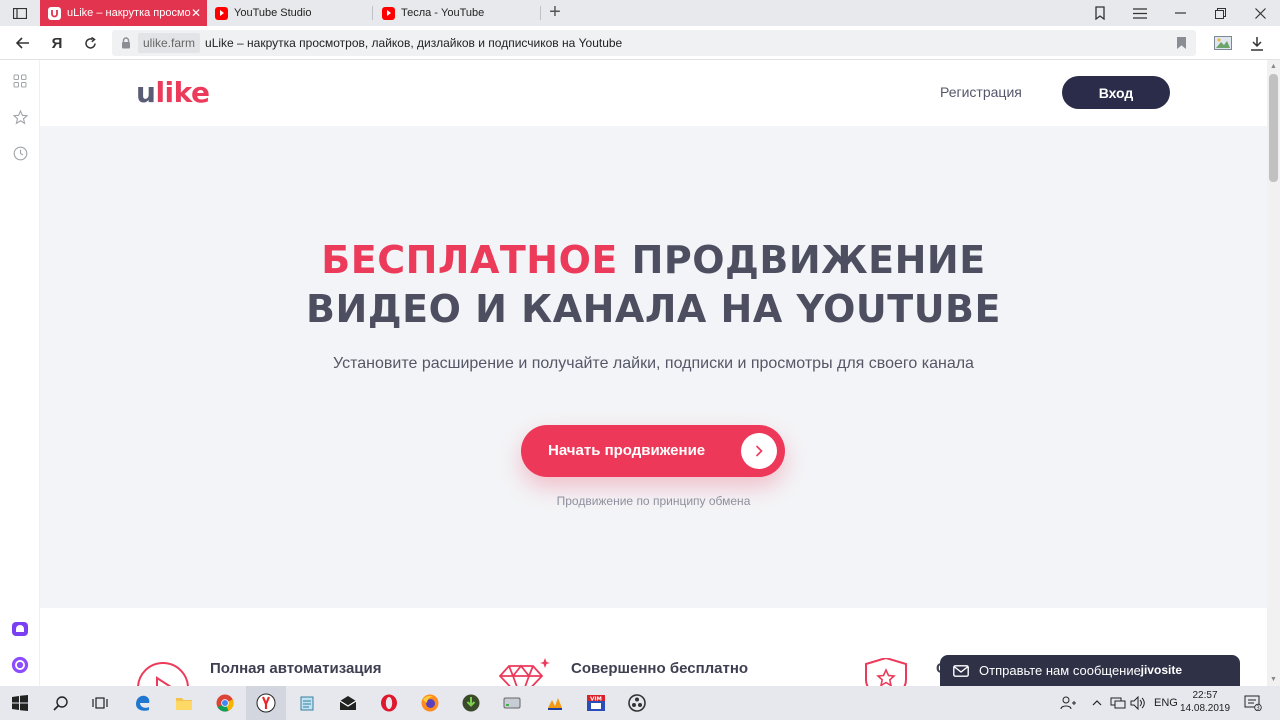 The image size is (1280, 720). I want to click on download-icon, so click(1257, 43).